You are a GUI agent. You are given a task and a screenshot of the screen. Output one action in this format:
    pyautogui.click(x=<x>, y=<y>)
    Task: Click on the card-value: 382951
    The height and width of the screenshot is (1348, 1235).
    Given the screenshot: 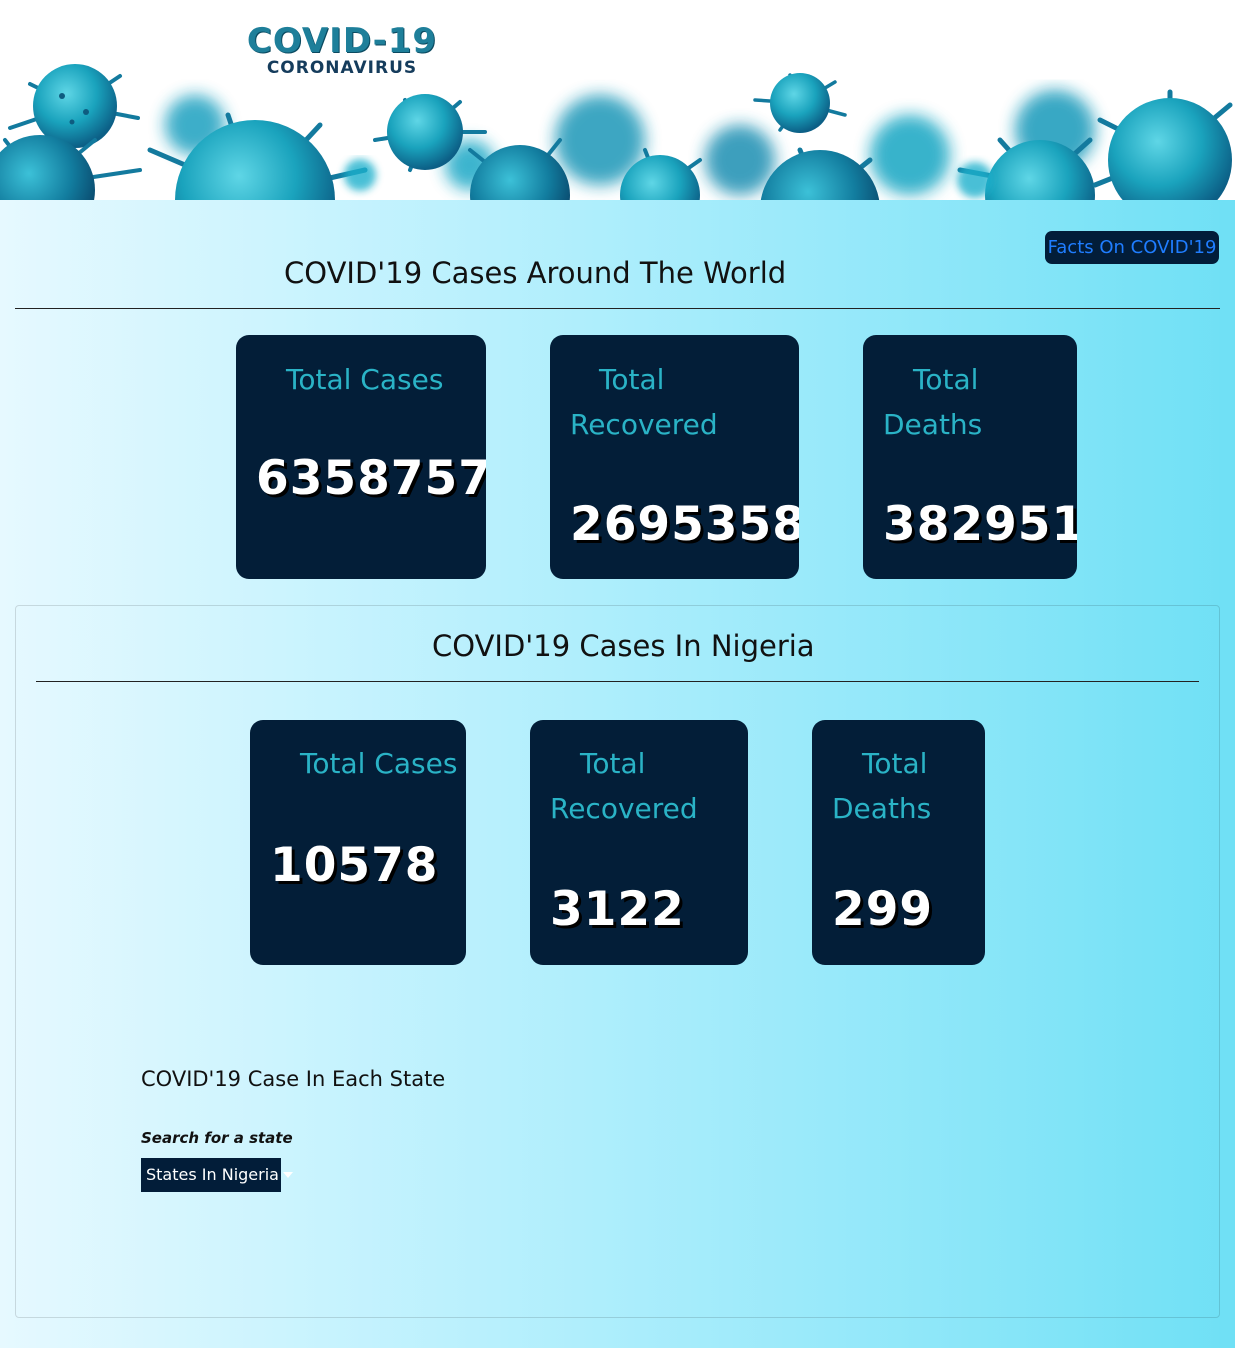 What is the action you would take?
    pyautogui.click(x=980, y=524)
    